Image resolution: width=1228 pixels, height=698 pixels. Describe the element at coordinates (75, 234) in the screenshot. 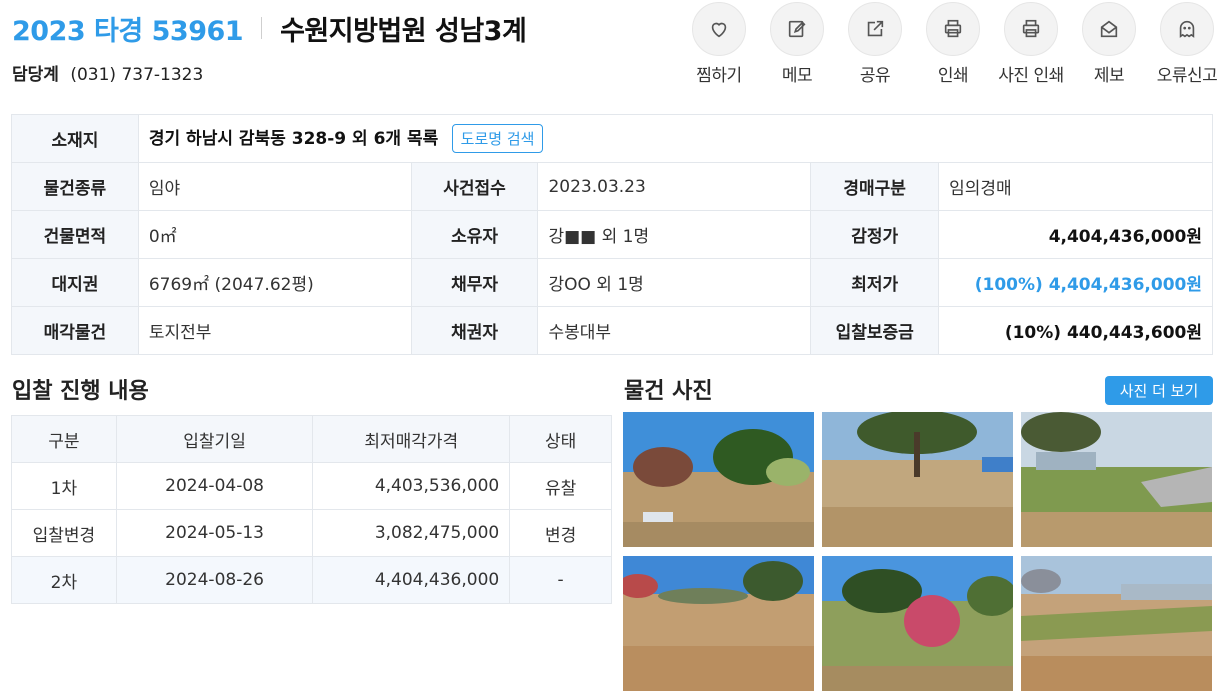

I see `building-area-label: 건물면적` at that location.